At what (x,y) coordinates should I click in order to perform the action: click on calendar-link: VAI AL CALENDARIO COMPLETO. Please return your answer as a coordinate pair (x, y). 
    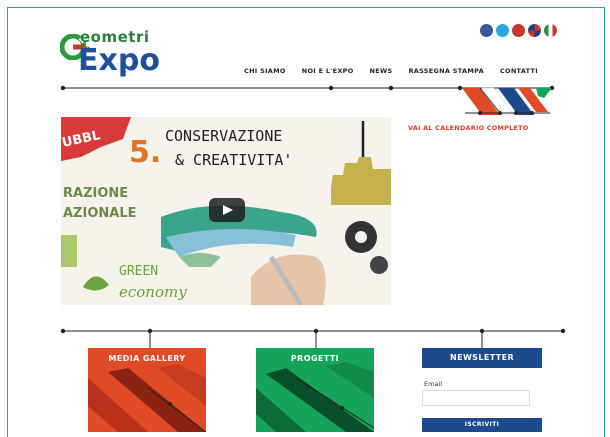
    Looking at the image, I should click on (468, 128).